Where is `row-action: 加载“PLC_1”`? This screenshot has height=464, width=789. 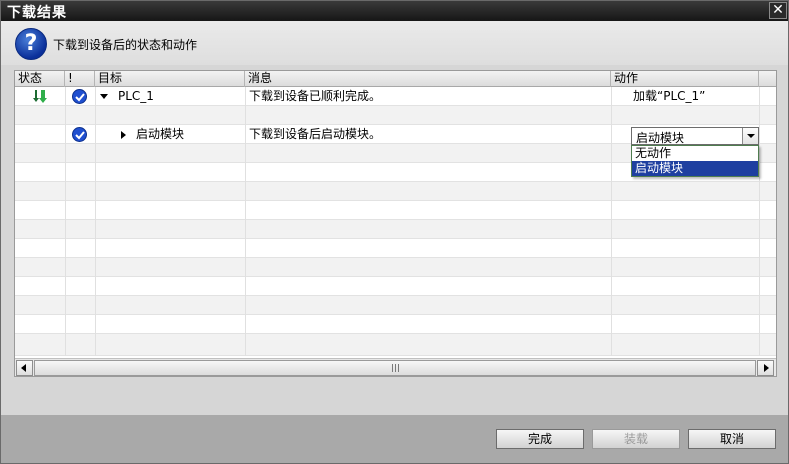 row-action: 加载“PLC_1” is located at coordinates (669, 96).